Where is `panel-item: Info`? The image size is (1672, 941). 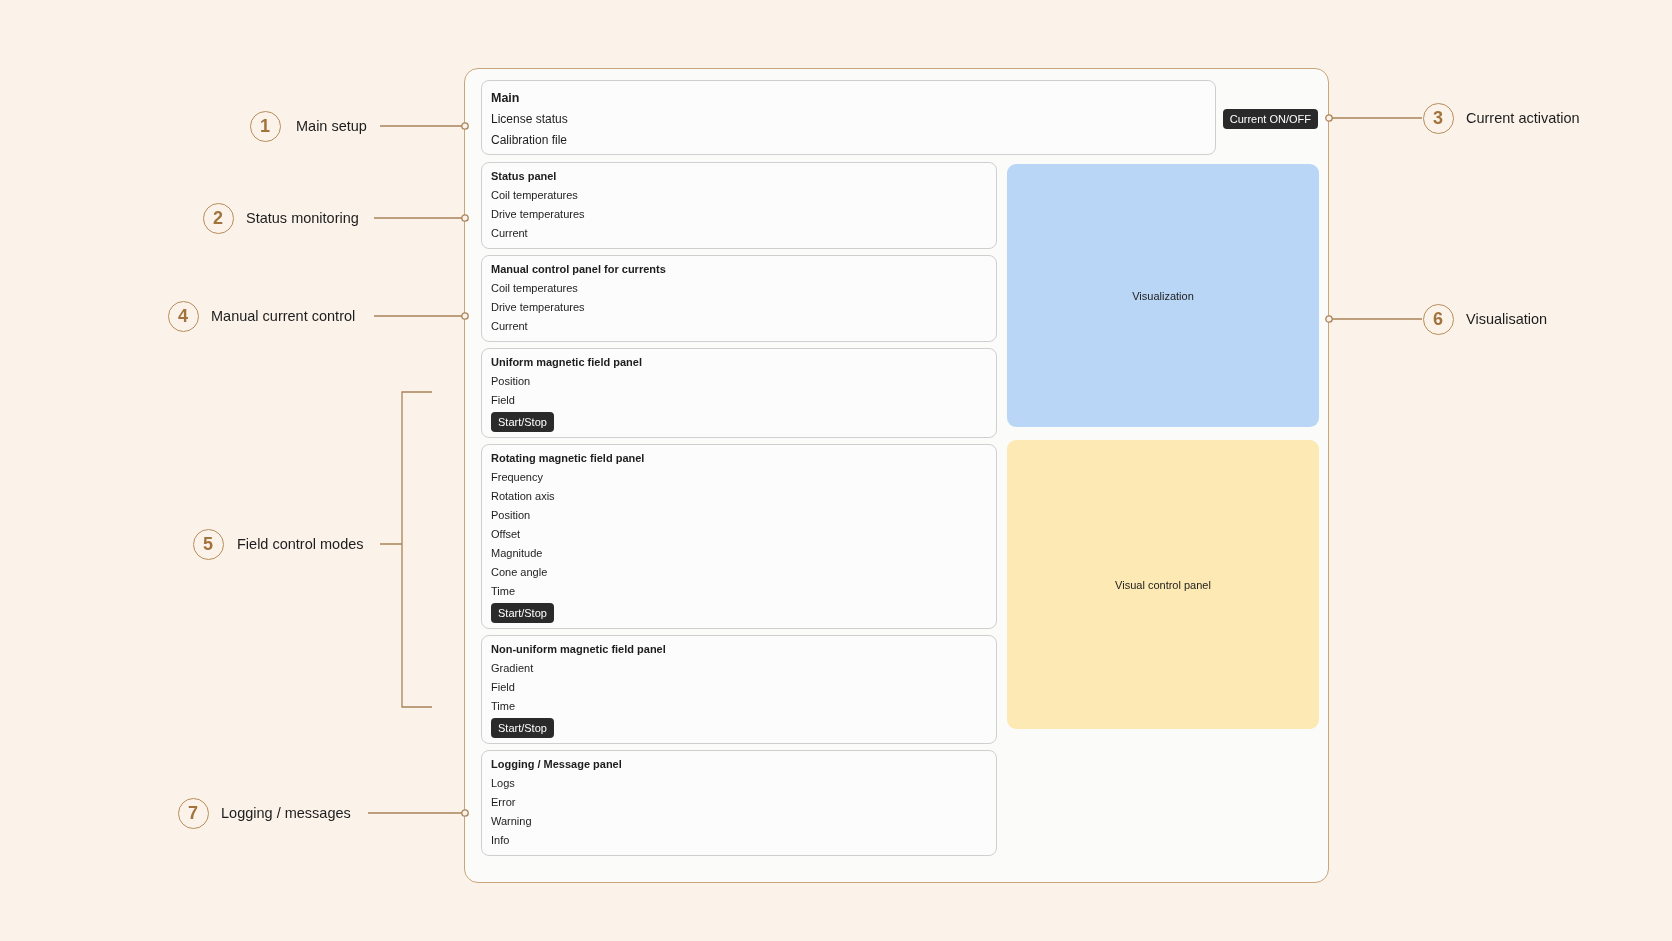 panel-item: Info is located at coordinates (500, 840).